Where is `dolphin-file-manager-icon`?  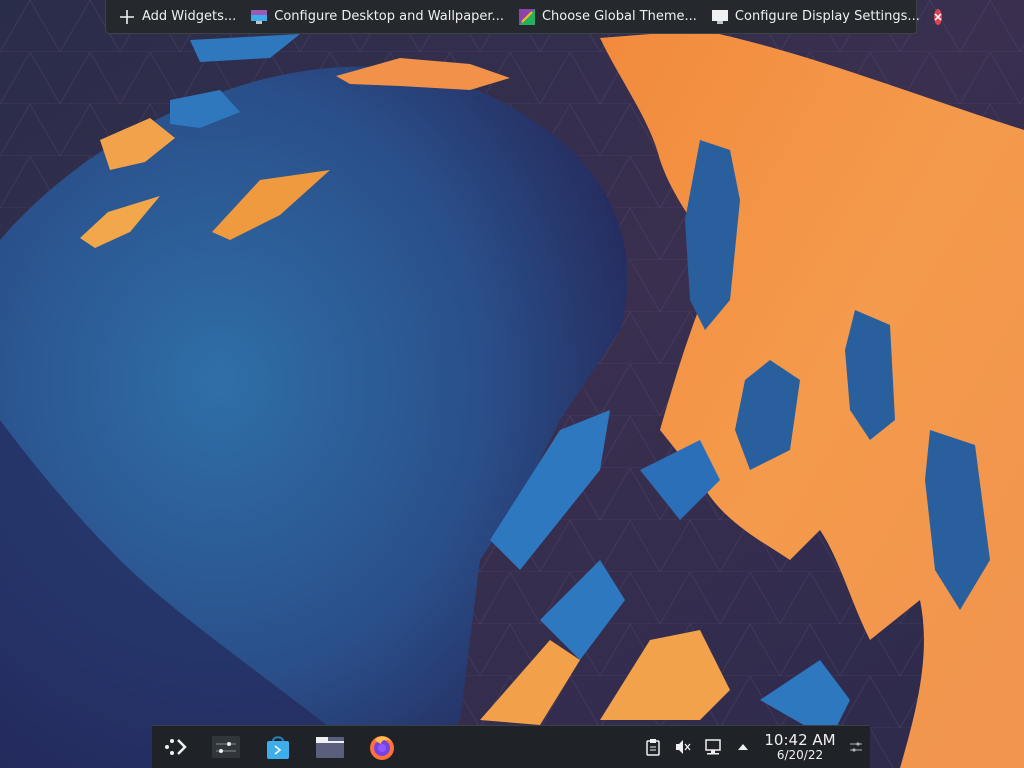 dolphin-file-manager-icon is located at coordinates (330, 747).